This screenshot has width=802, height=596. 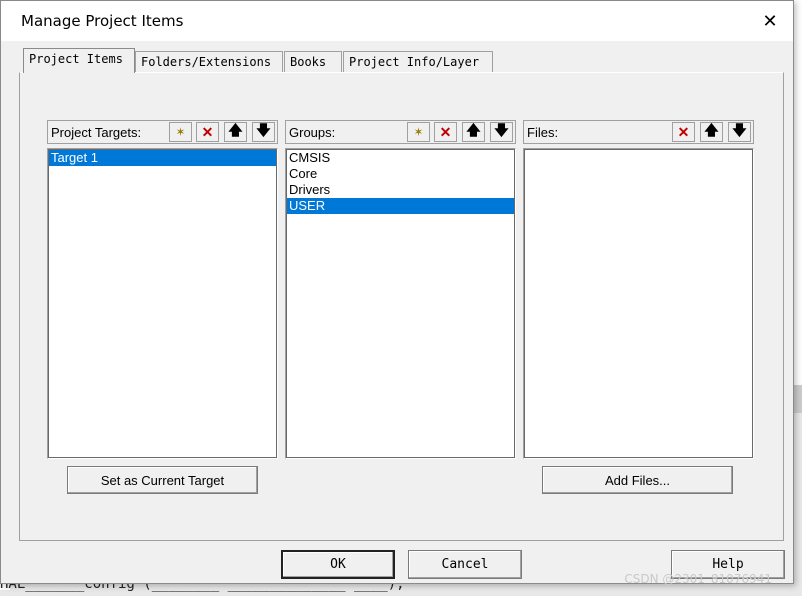 I want to click on delete-file-button: ✕, so click(x=683, y=132).